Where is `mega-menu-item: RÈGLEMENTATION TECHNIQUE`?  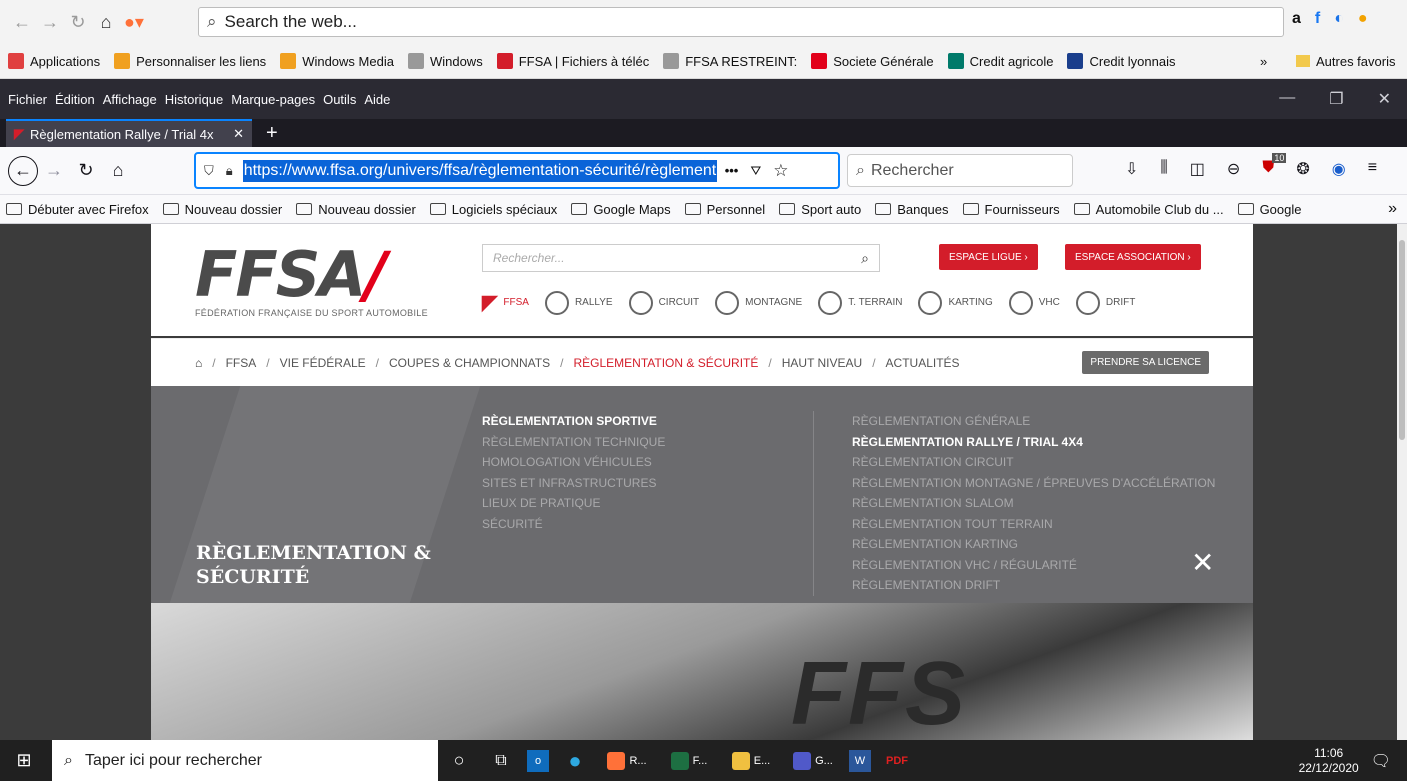
mega-menu-item: RÈGLEMENTATION TECHNIQUE is located at coordinates (573, 442).